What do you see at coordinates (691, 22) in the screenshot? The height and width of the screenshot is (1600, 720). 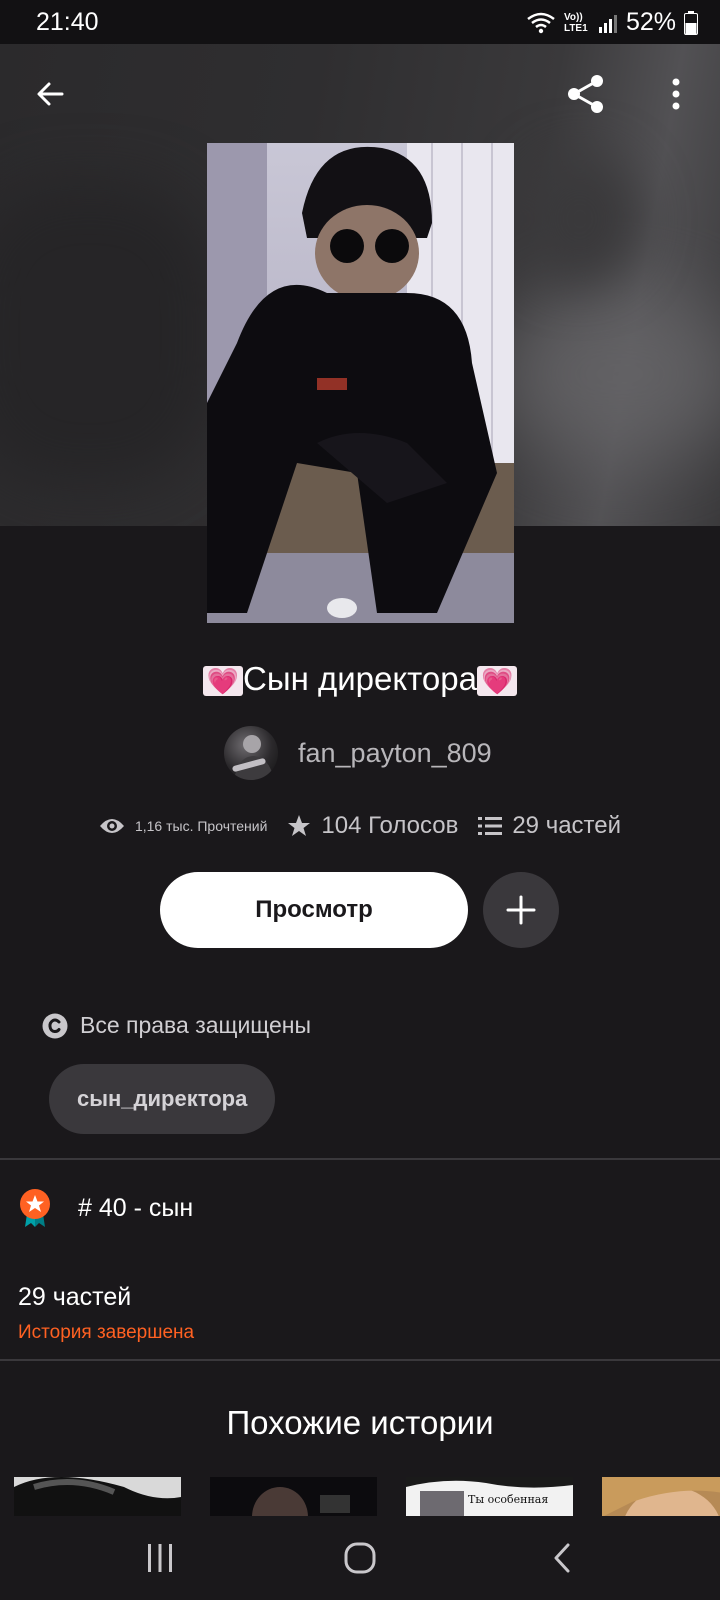 I see `battery-icon` at bounding box center [691, 22].